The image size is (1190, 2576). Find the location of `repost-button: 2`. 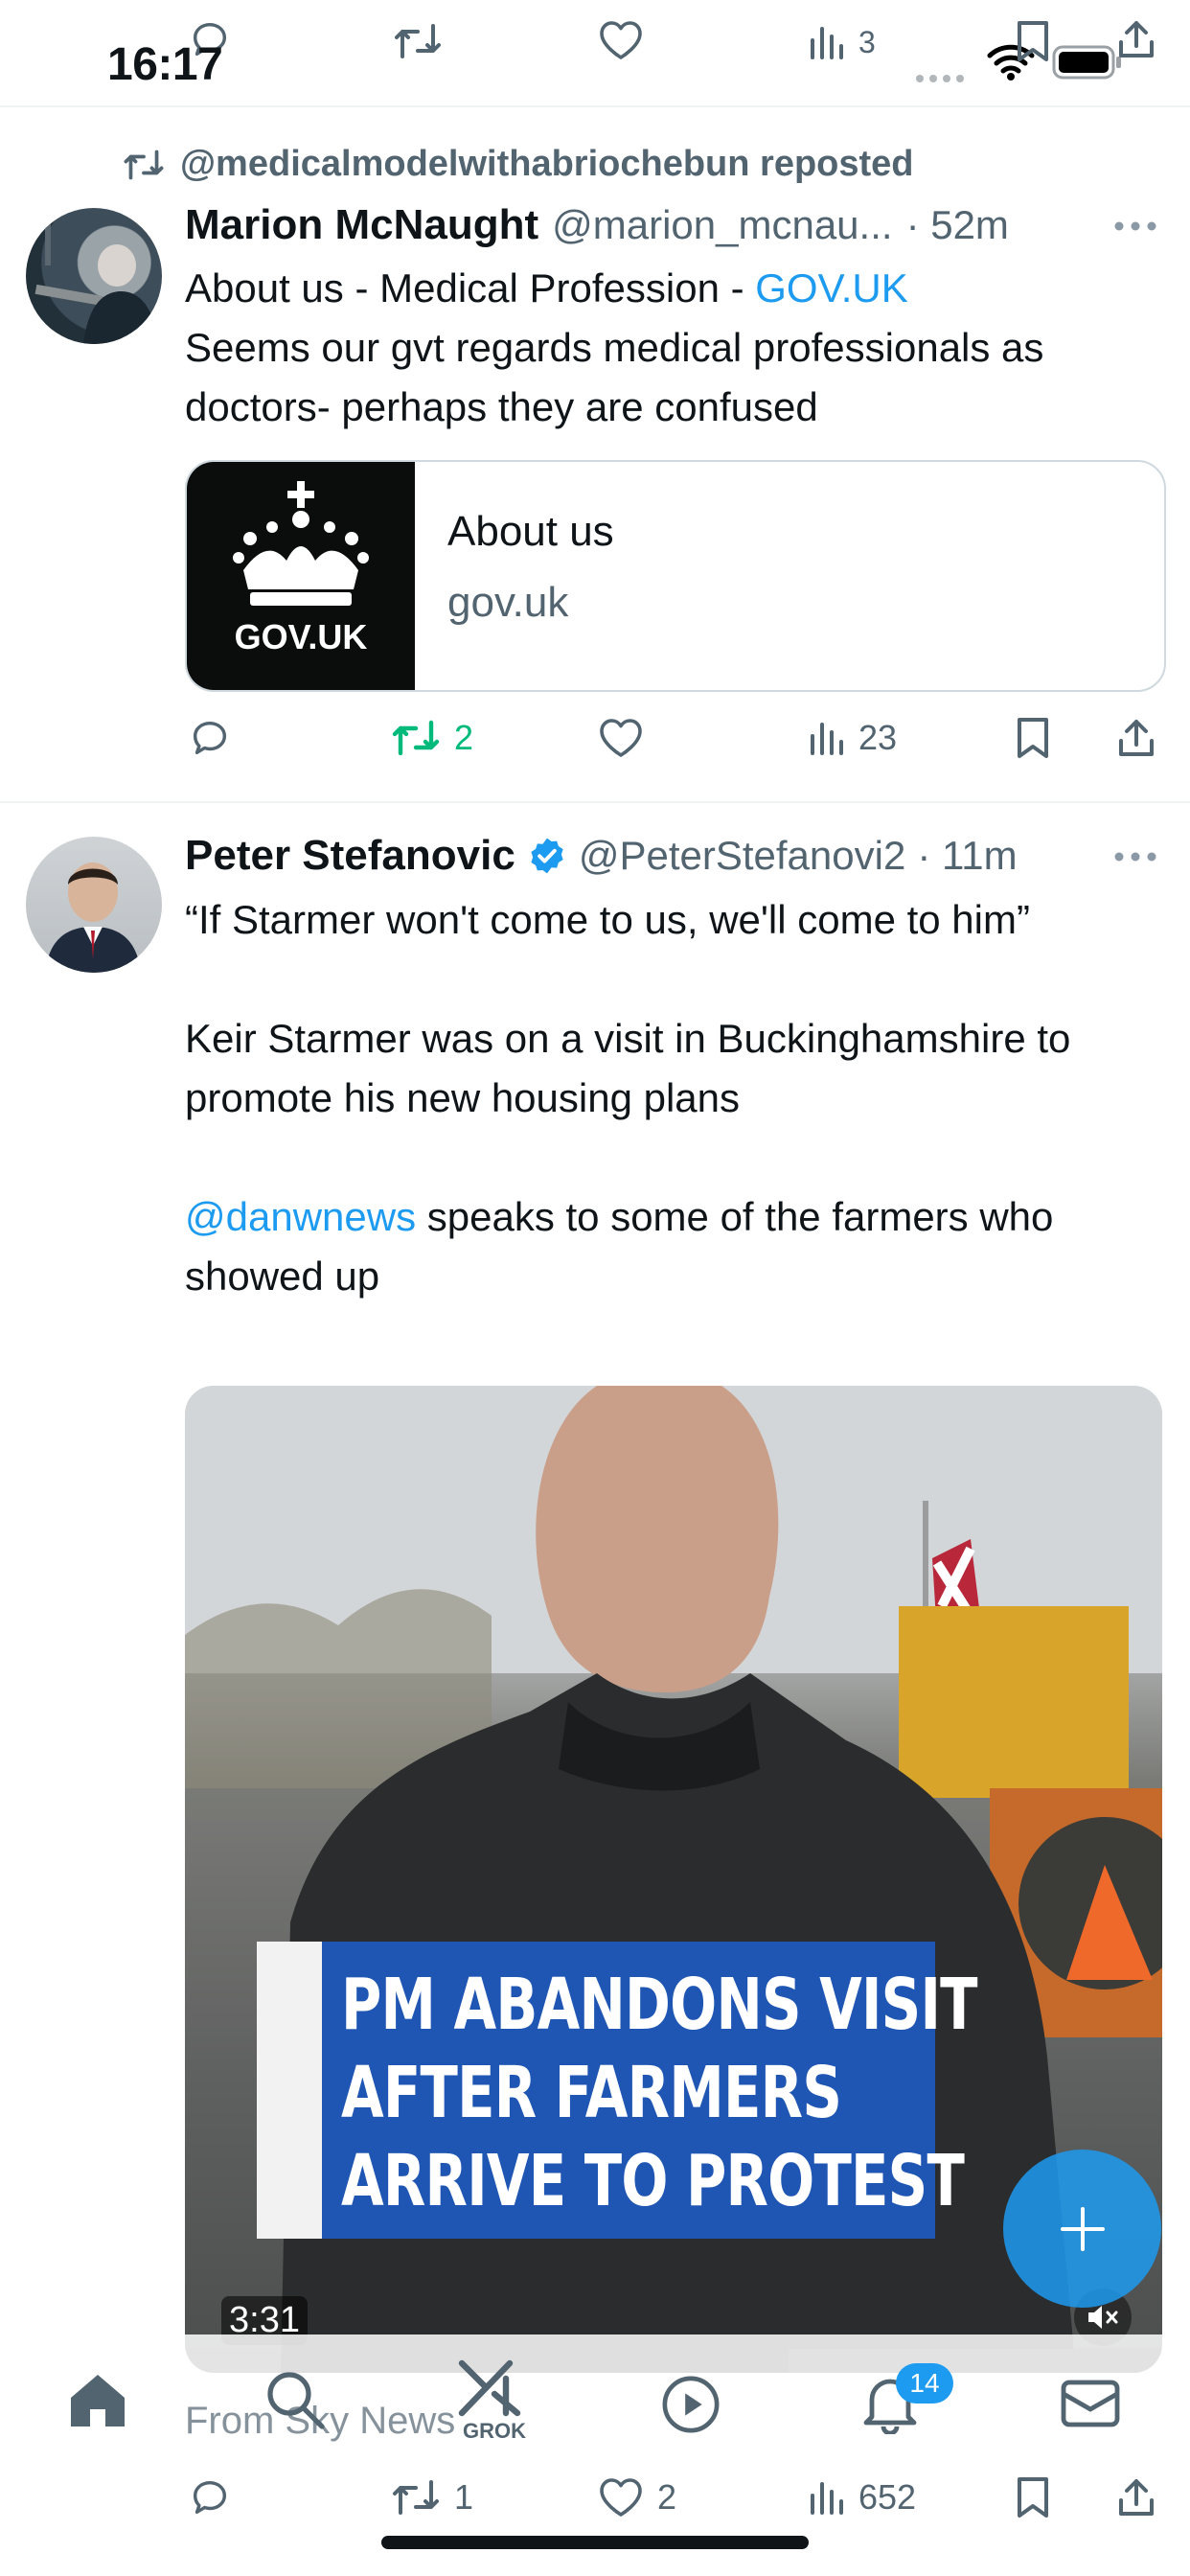

repost-button: 2 is located at coordinates (432, 738).